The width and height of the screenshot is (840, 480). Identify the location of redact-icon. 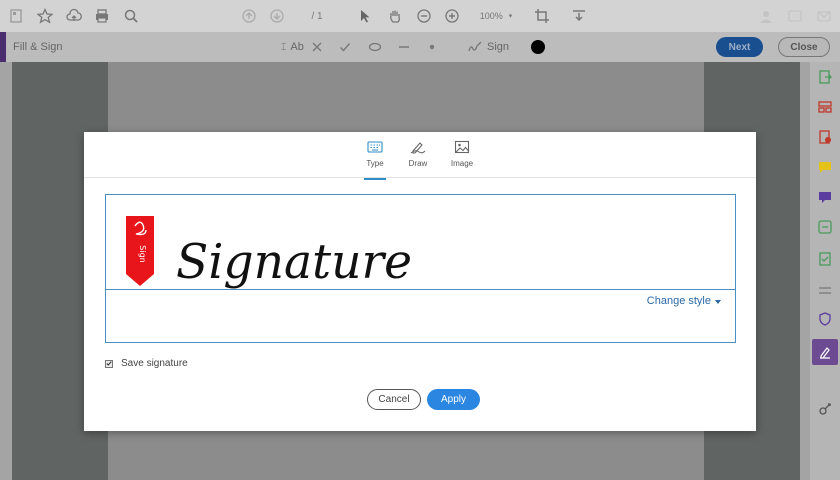
(825, 197).